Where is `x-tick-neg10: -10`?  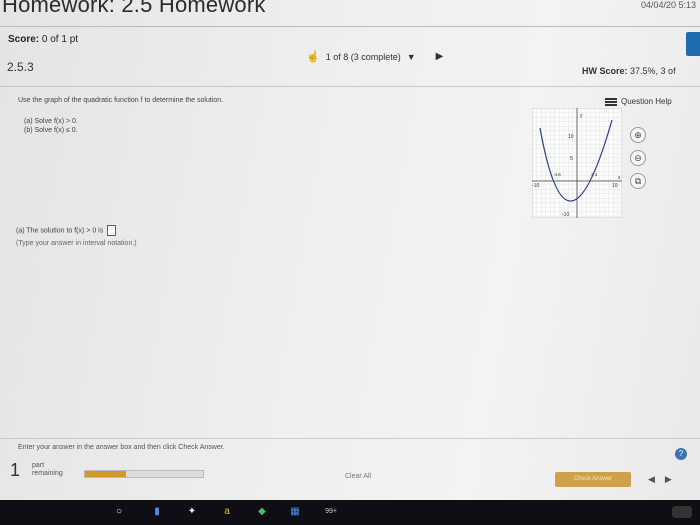
x-tick-neg10: -10 is located at coordinates (535, 186).